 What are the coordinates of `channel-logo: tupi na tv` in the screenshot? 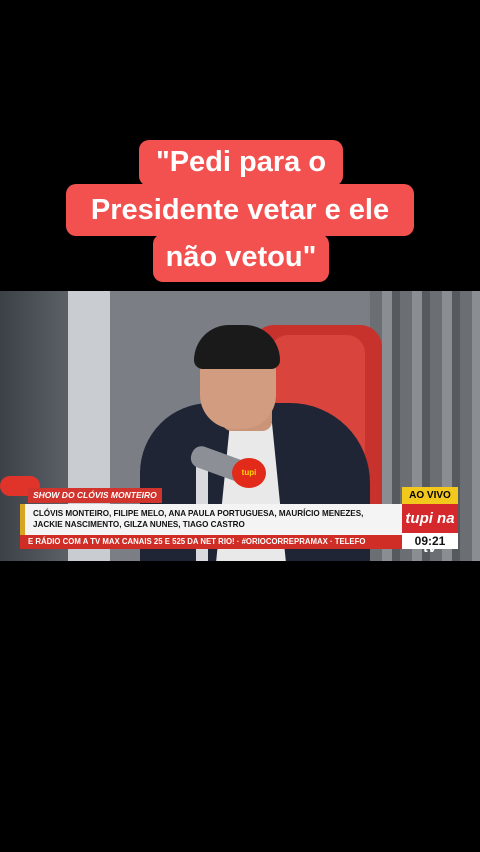 It's located at (430, 530).